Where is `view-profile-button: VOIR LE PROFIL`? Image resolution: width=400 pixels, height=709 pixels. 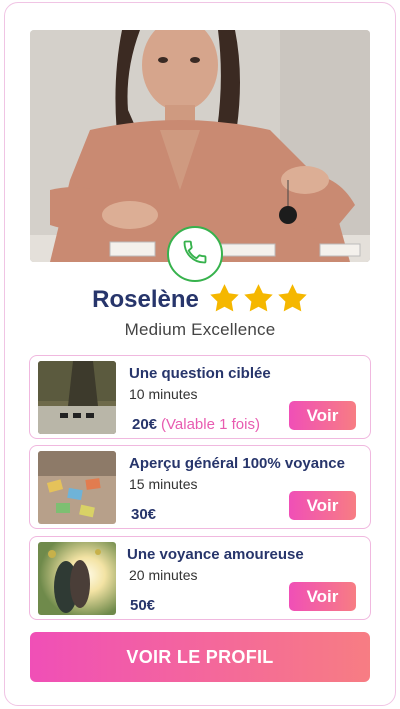 view-profile-button: VOIR LE PROFIL is located at coordinates (200, 657).